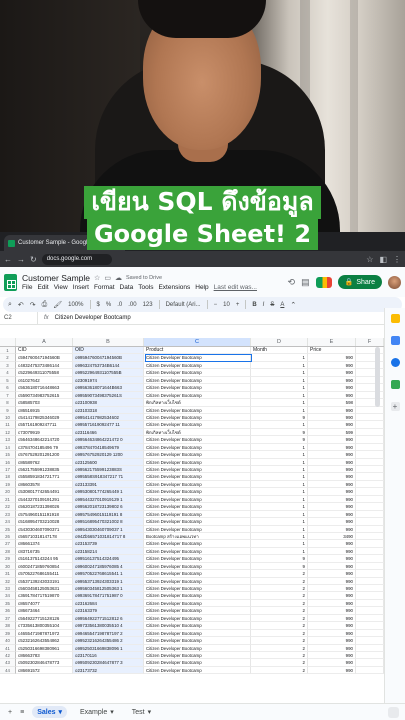  I want to click on table-cell: c594760047194560B, so click(44, 358).